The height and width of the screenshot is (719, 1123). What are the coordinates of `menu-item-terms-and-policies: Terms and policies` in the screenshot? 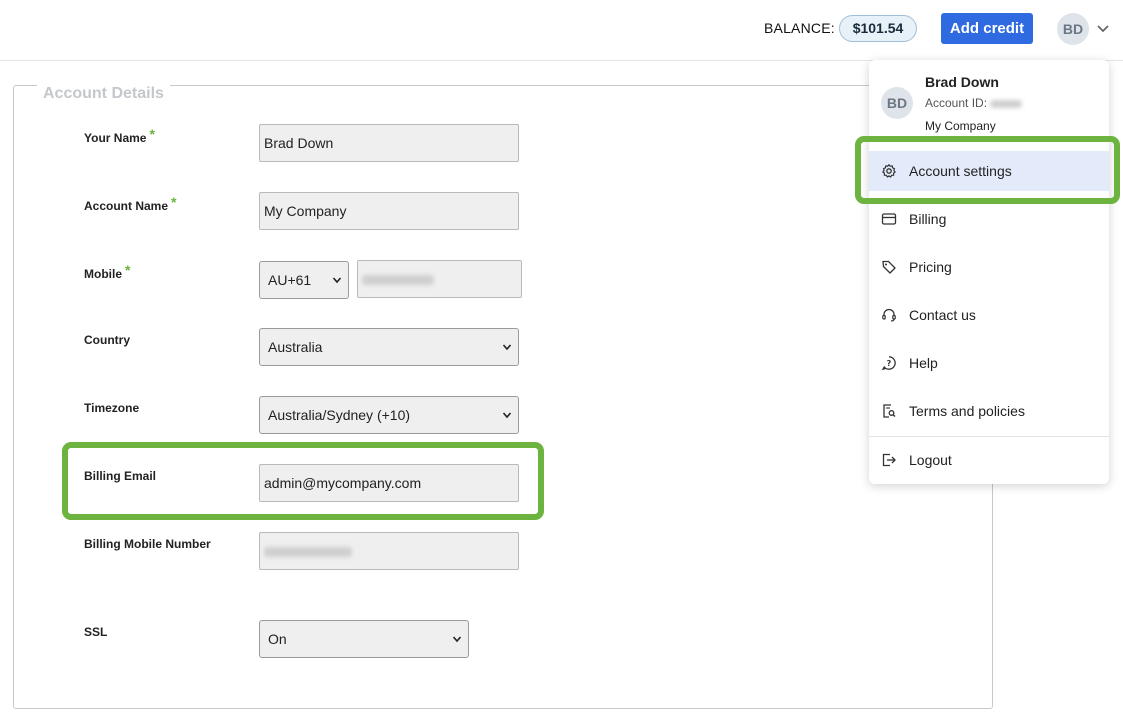 It's located at (989, 411).